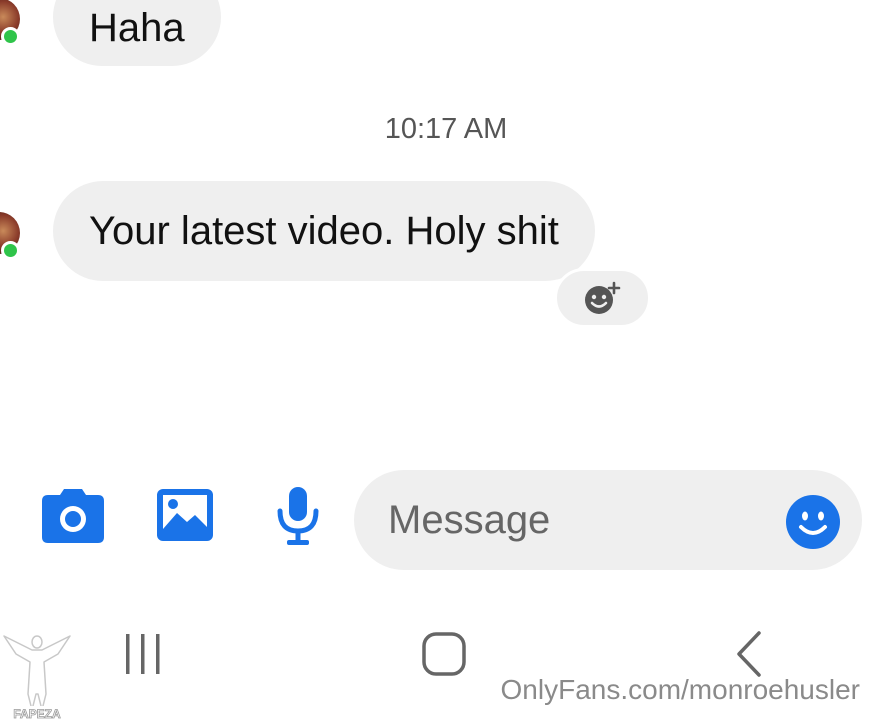 This screenshot has height=725, width=874. What do you see at coordinates (469, 519) in the screenshot?
I see `message-placeholder: Message` at bounding box center [469, 519].